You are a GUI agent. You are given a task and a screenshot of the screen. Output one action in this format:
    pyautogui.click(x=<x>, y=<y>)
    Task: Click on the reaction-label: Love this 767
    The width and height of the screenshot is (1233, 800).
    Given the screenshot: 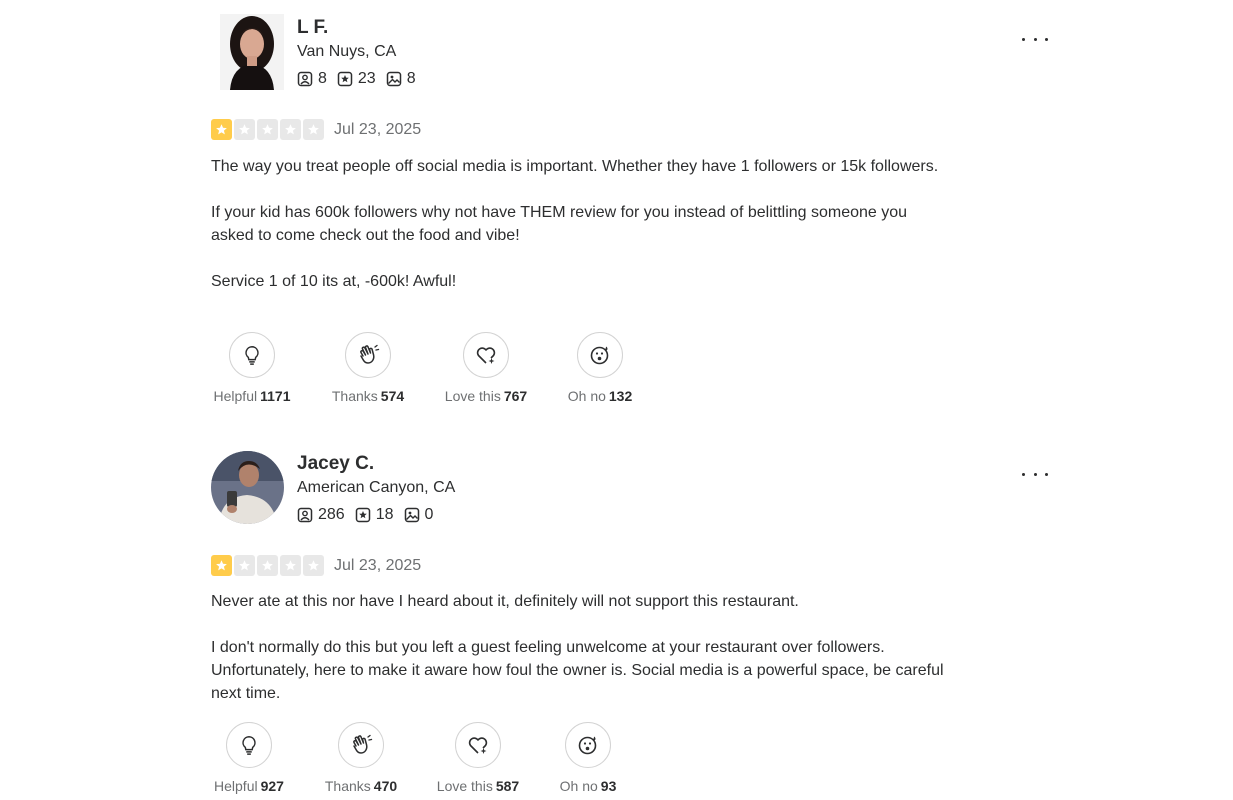 What is the action you would take?
    pyautogui.click(x=486, y=396)
    